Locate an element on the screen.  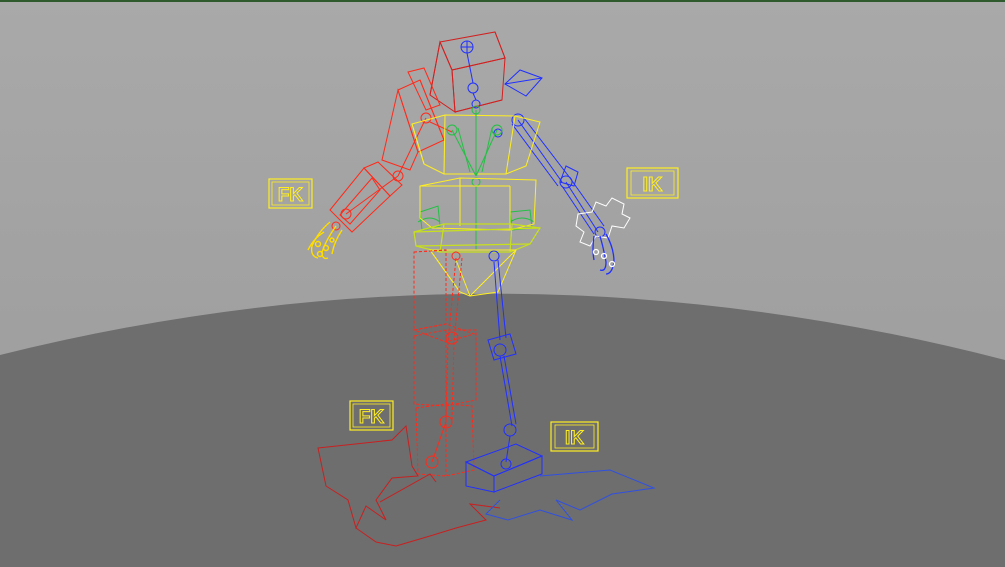
arm-right-switch-label: IK is located at coordinates (653, 185).